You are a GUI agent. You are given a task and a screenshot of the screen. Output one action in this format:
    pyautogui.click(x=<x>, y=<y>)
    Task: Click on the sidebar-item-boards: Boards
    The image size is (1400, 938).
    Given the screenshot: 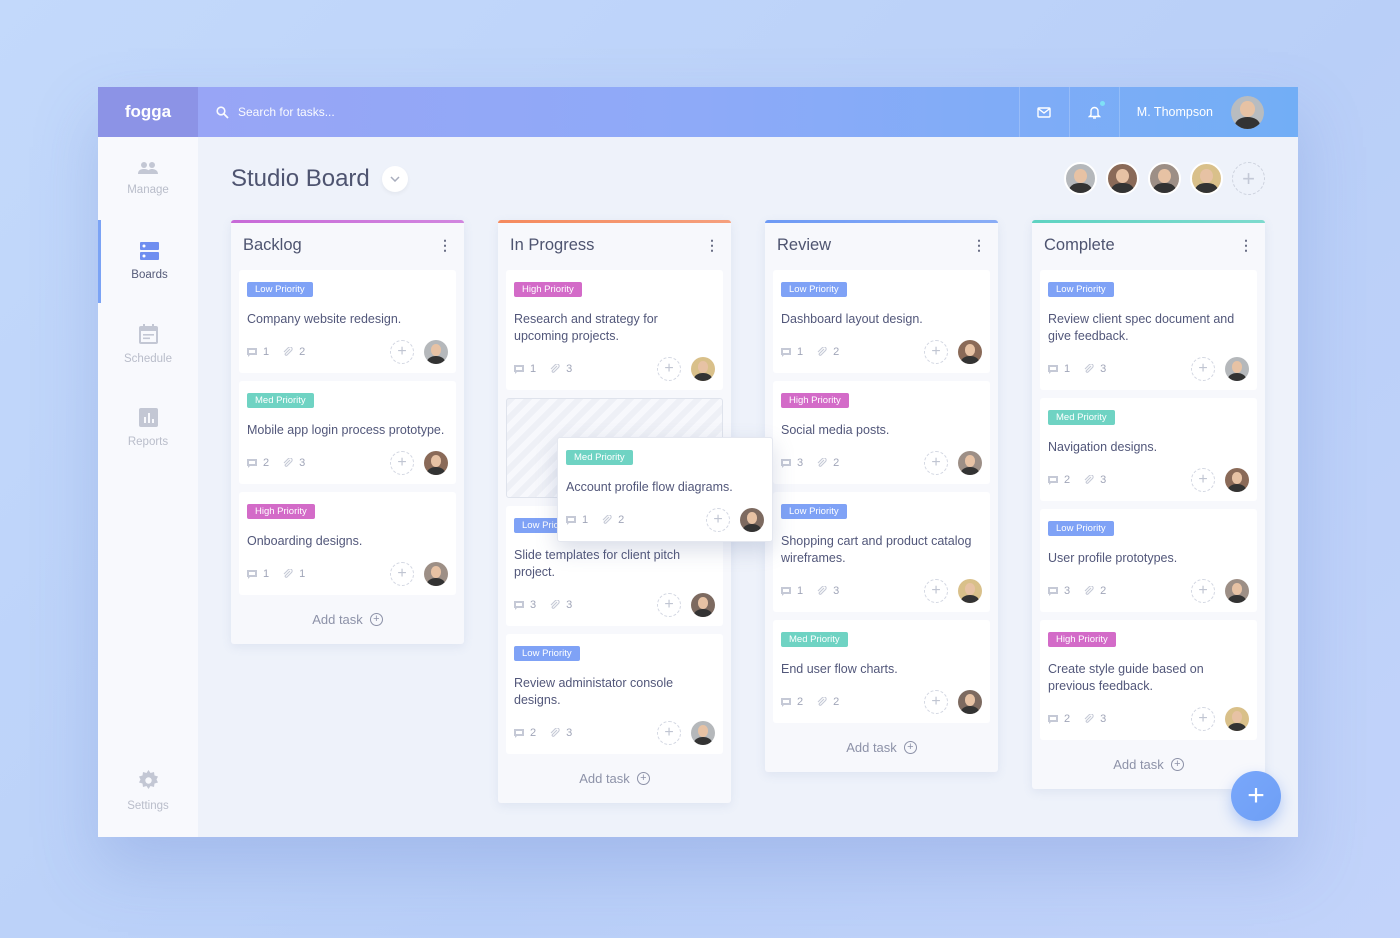 What is the action you would take?
    pyautogui.click(x=148, y=261)
    